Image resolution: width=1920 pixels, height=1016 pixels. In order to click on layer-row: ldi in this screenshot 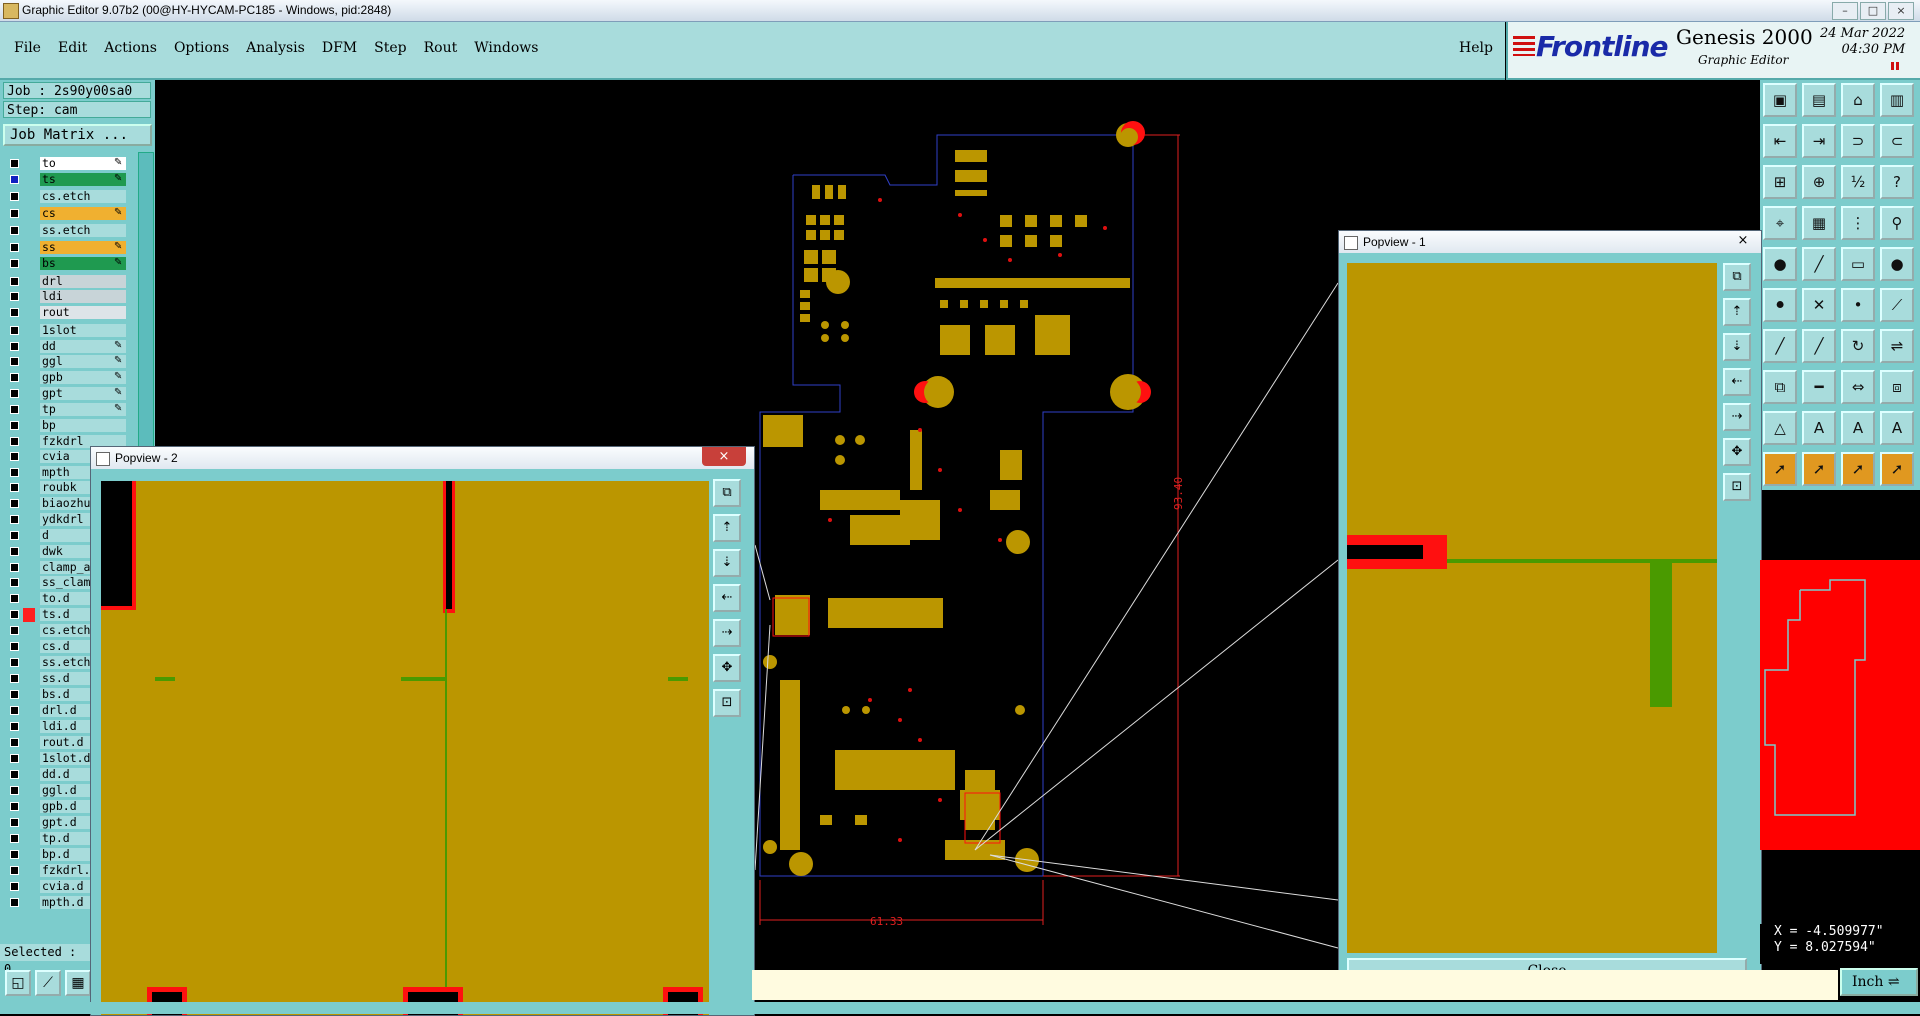, I will do `click(66, 297)`.